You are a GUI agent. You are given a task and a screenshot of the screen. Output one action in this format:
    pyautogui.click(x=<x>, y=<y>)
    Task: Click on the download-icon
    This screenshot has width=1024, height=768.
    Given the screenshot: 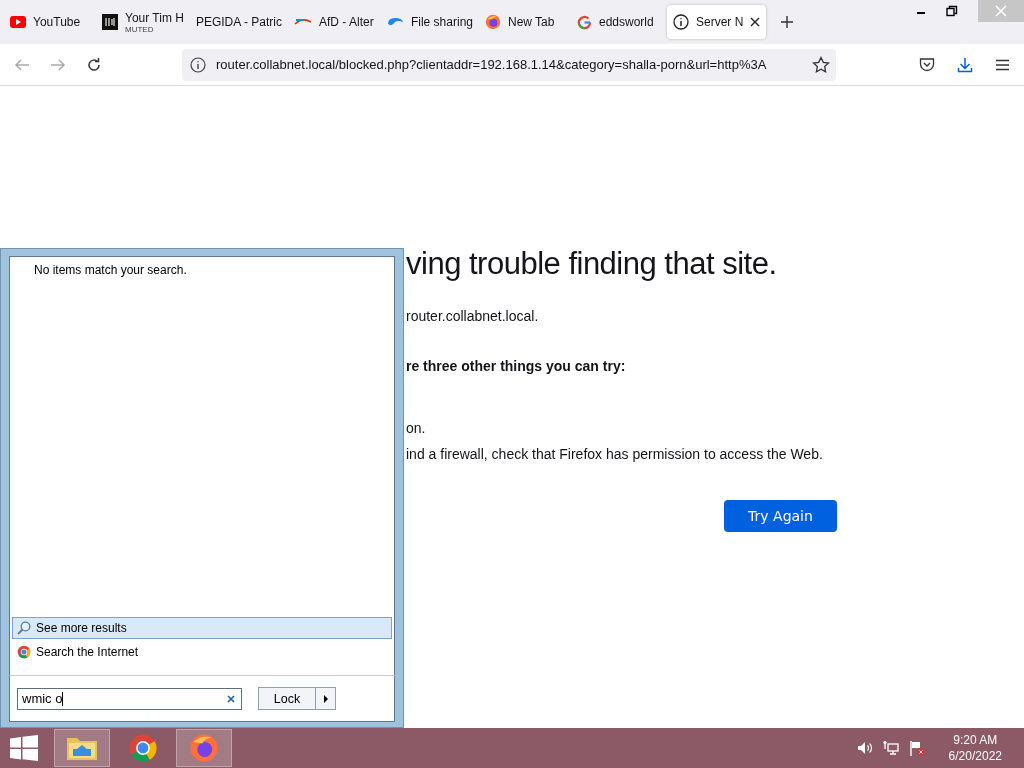 What is the action you would take?
    pyautogui.click(x=965, y=64)
    